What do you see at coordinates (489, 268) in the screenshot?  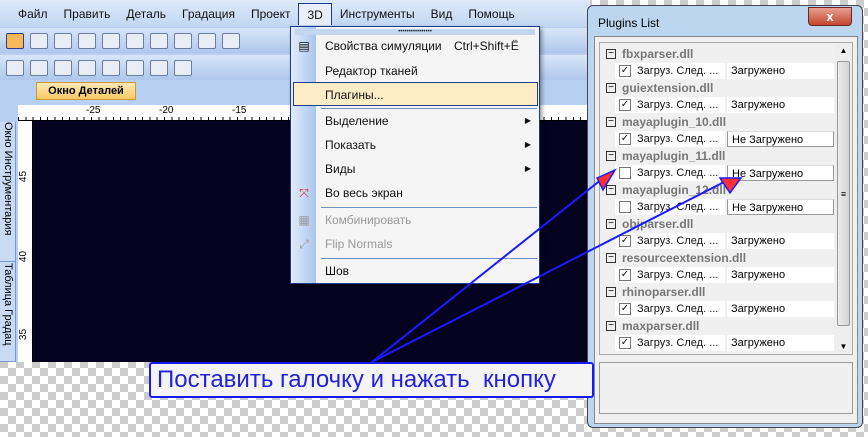 I see `arrow-line` at bounding box center [489, 268].